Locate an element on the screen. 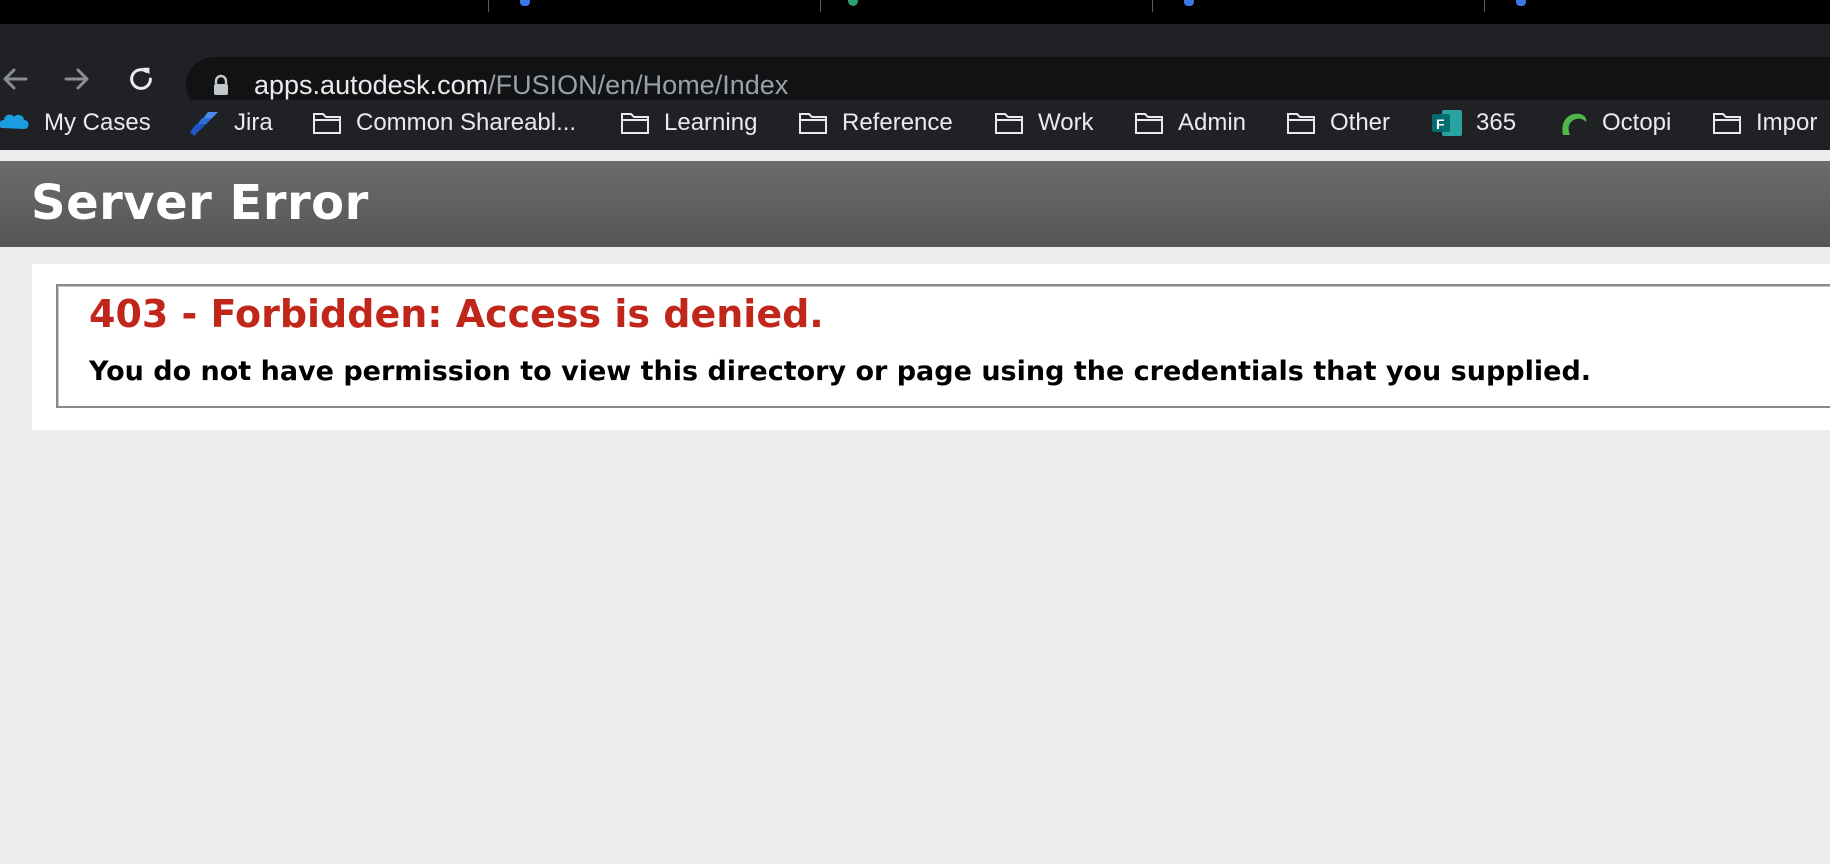 The width and height of the screenshot is (1830, 864). arrow-right-icon is located at coordinates (76, 79).